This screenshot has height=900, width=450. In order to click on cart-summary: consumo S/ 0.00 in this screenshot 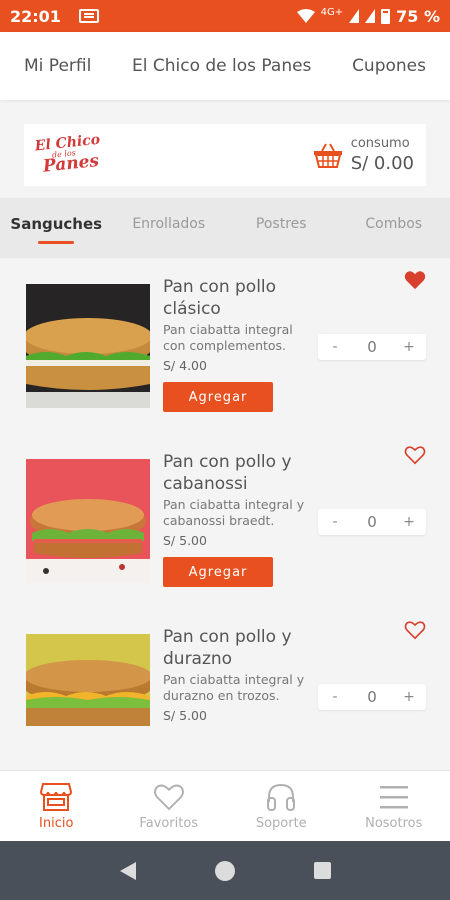, I will do `click(363, 155)`.